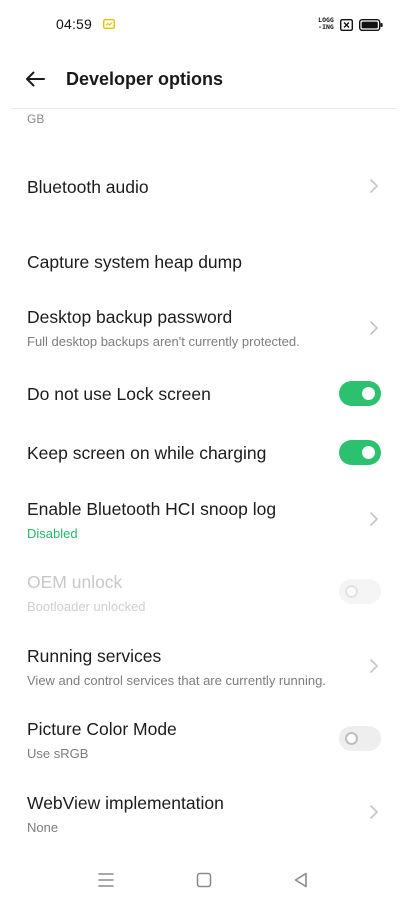 The width and height of the screenshot is (407, 904). What do you see at coordinates (74, 24) in the screenshot?
I see `status-time: 04:59` at bounding box center [74, 24].